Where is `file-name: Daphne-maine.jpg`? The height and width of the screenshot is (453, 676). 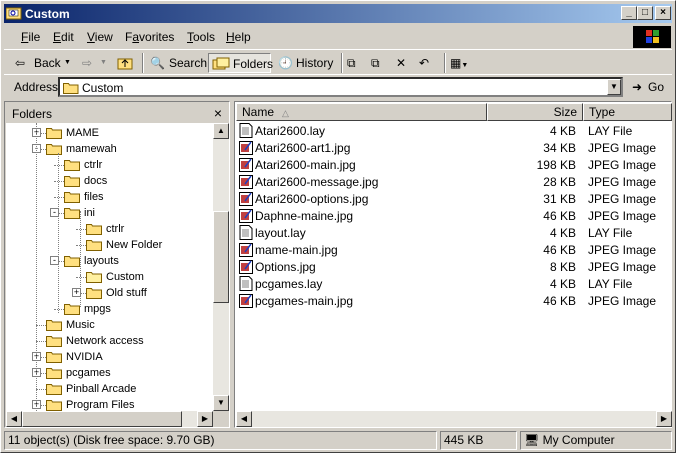 file-name: Daphne-maine.jpg is located at coordinates (304, 216).